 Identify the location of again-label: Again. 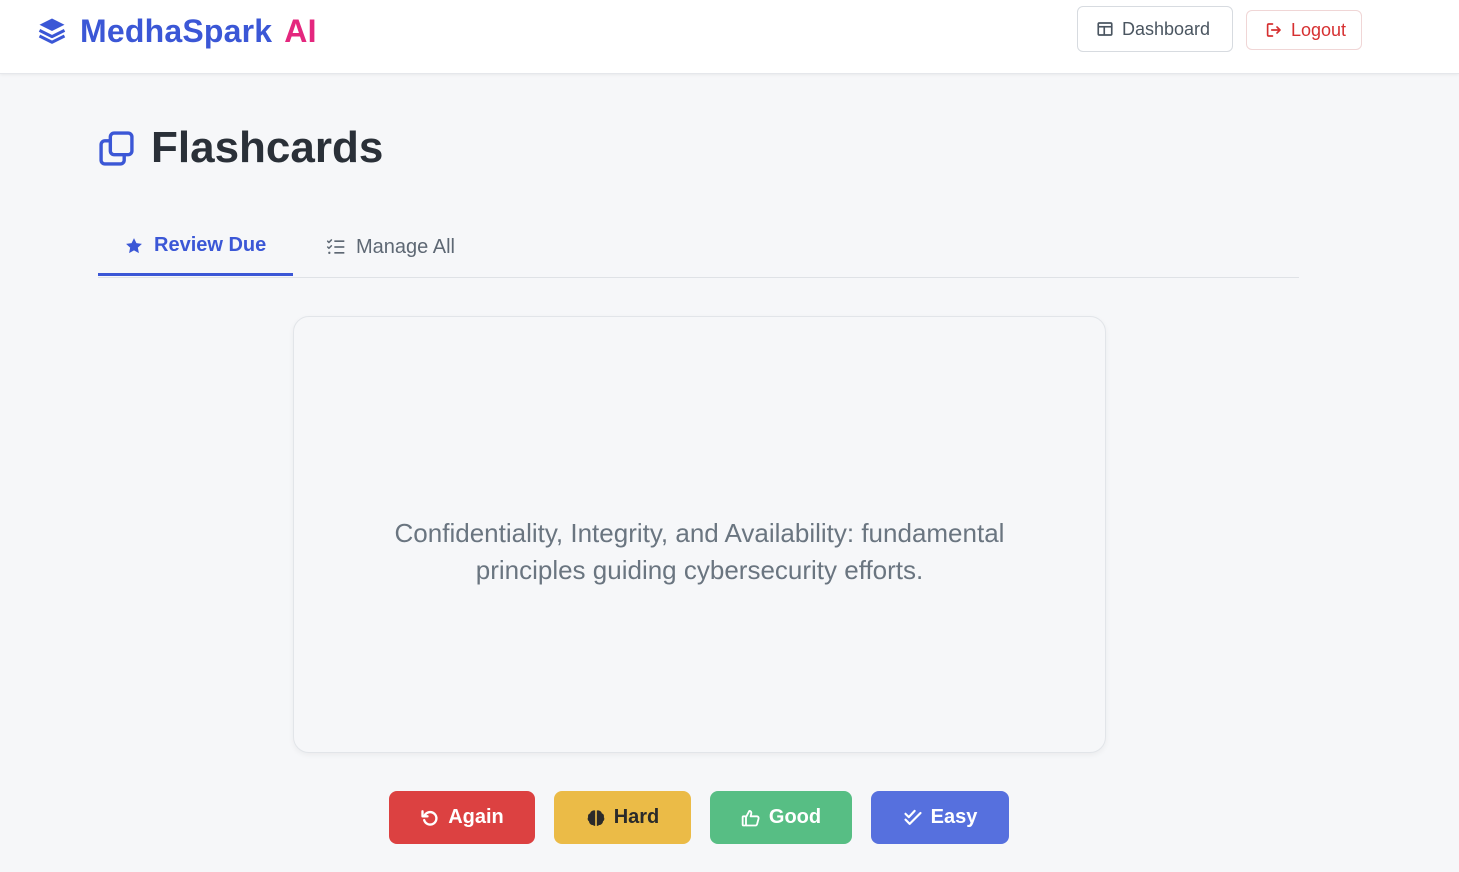
(476, 817).